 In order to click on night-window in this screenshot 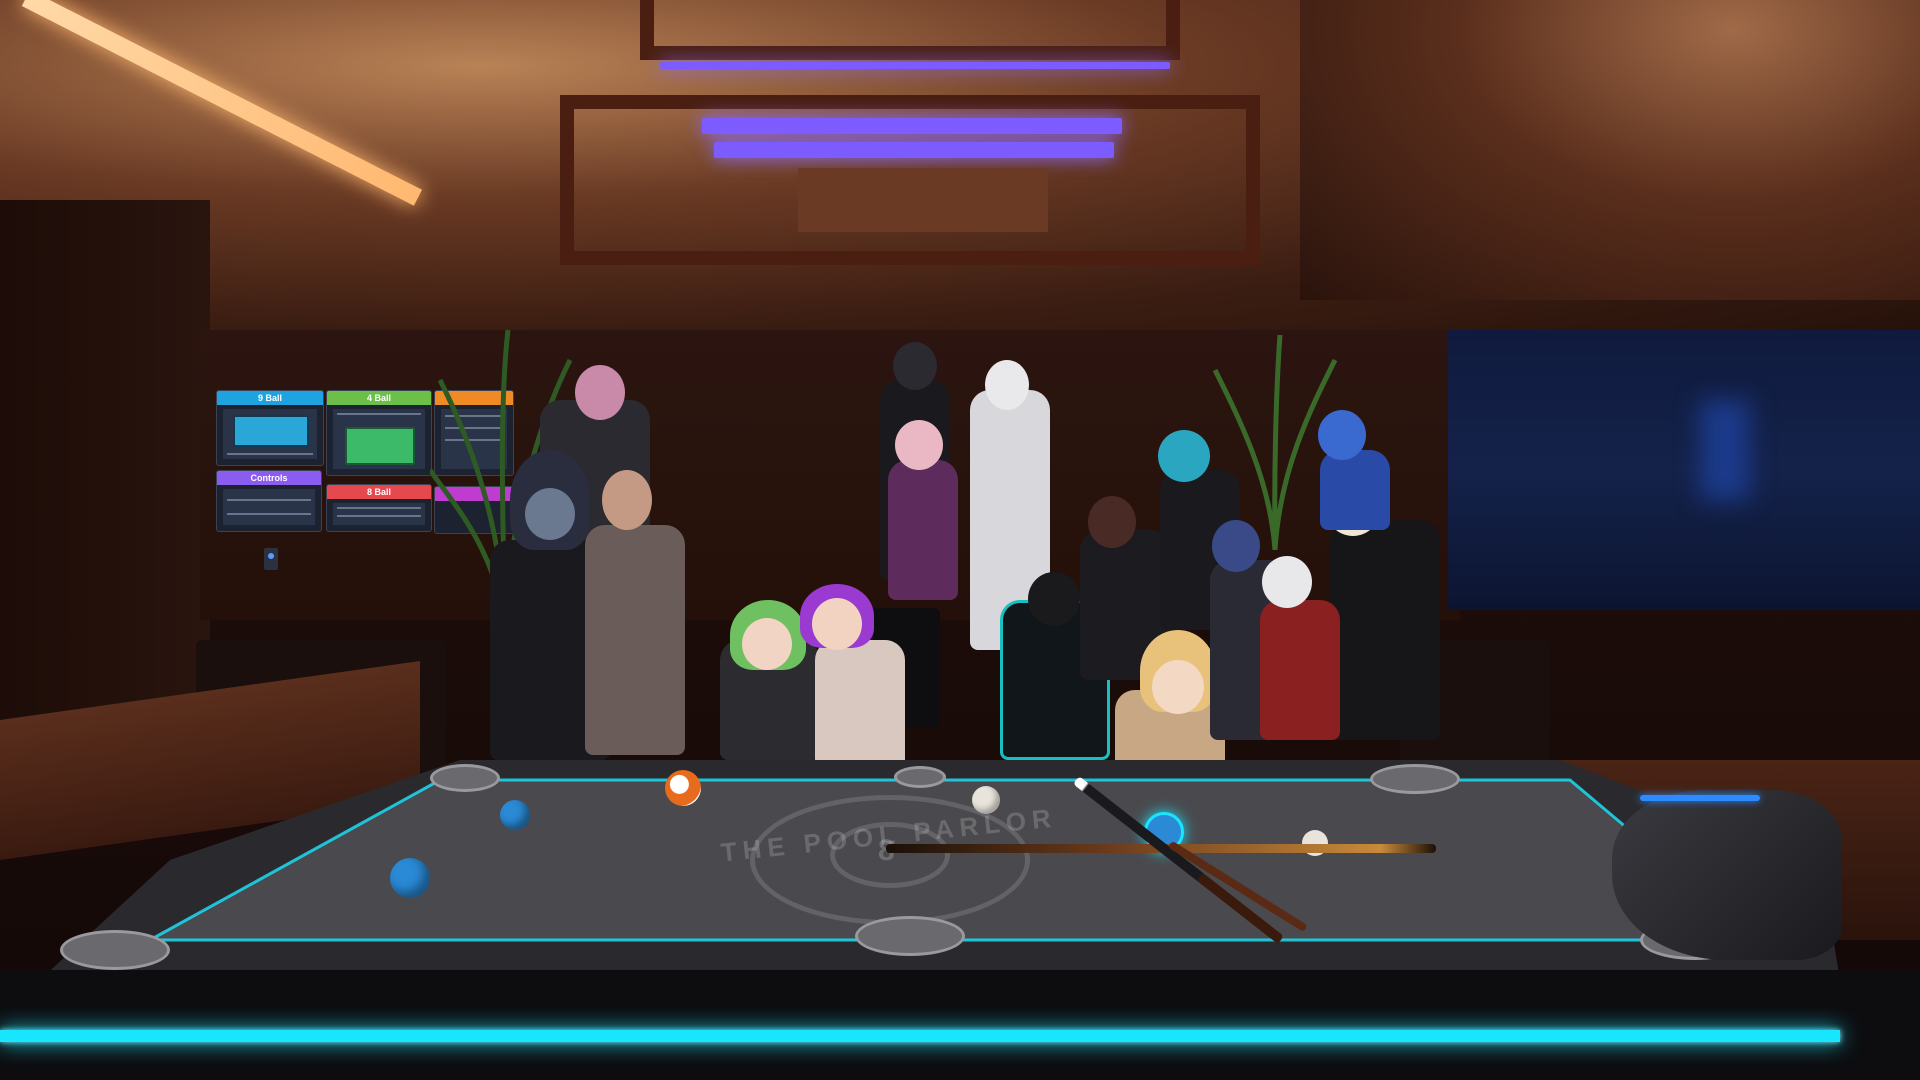, I will do `click(1684, 470)`.